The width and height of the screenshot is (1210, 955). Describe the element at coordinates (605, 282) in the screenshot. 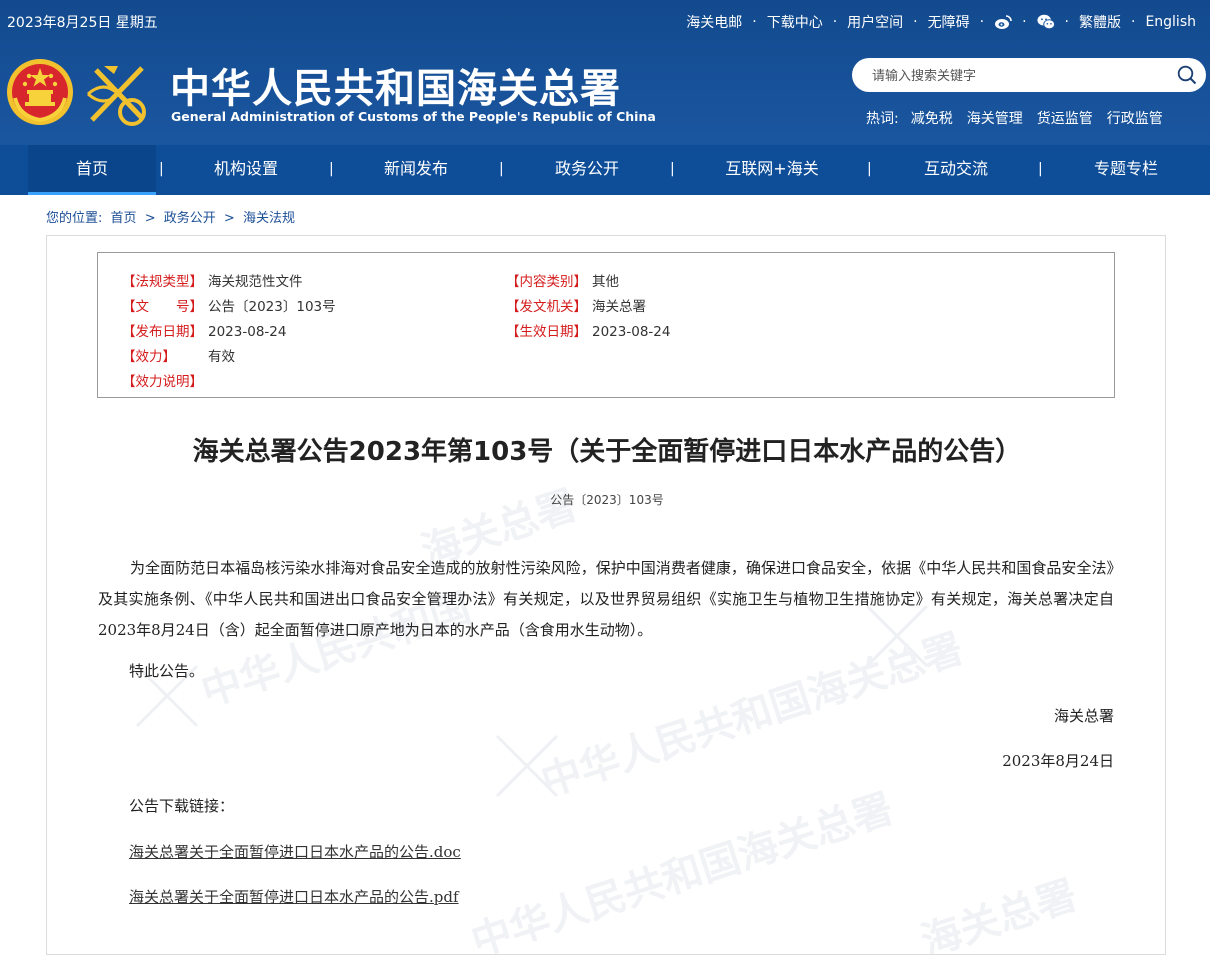

I see `meta-value: 其他` at that location.